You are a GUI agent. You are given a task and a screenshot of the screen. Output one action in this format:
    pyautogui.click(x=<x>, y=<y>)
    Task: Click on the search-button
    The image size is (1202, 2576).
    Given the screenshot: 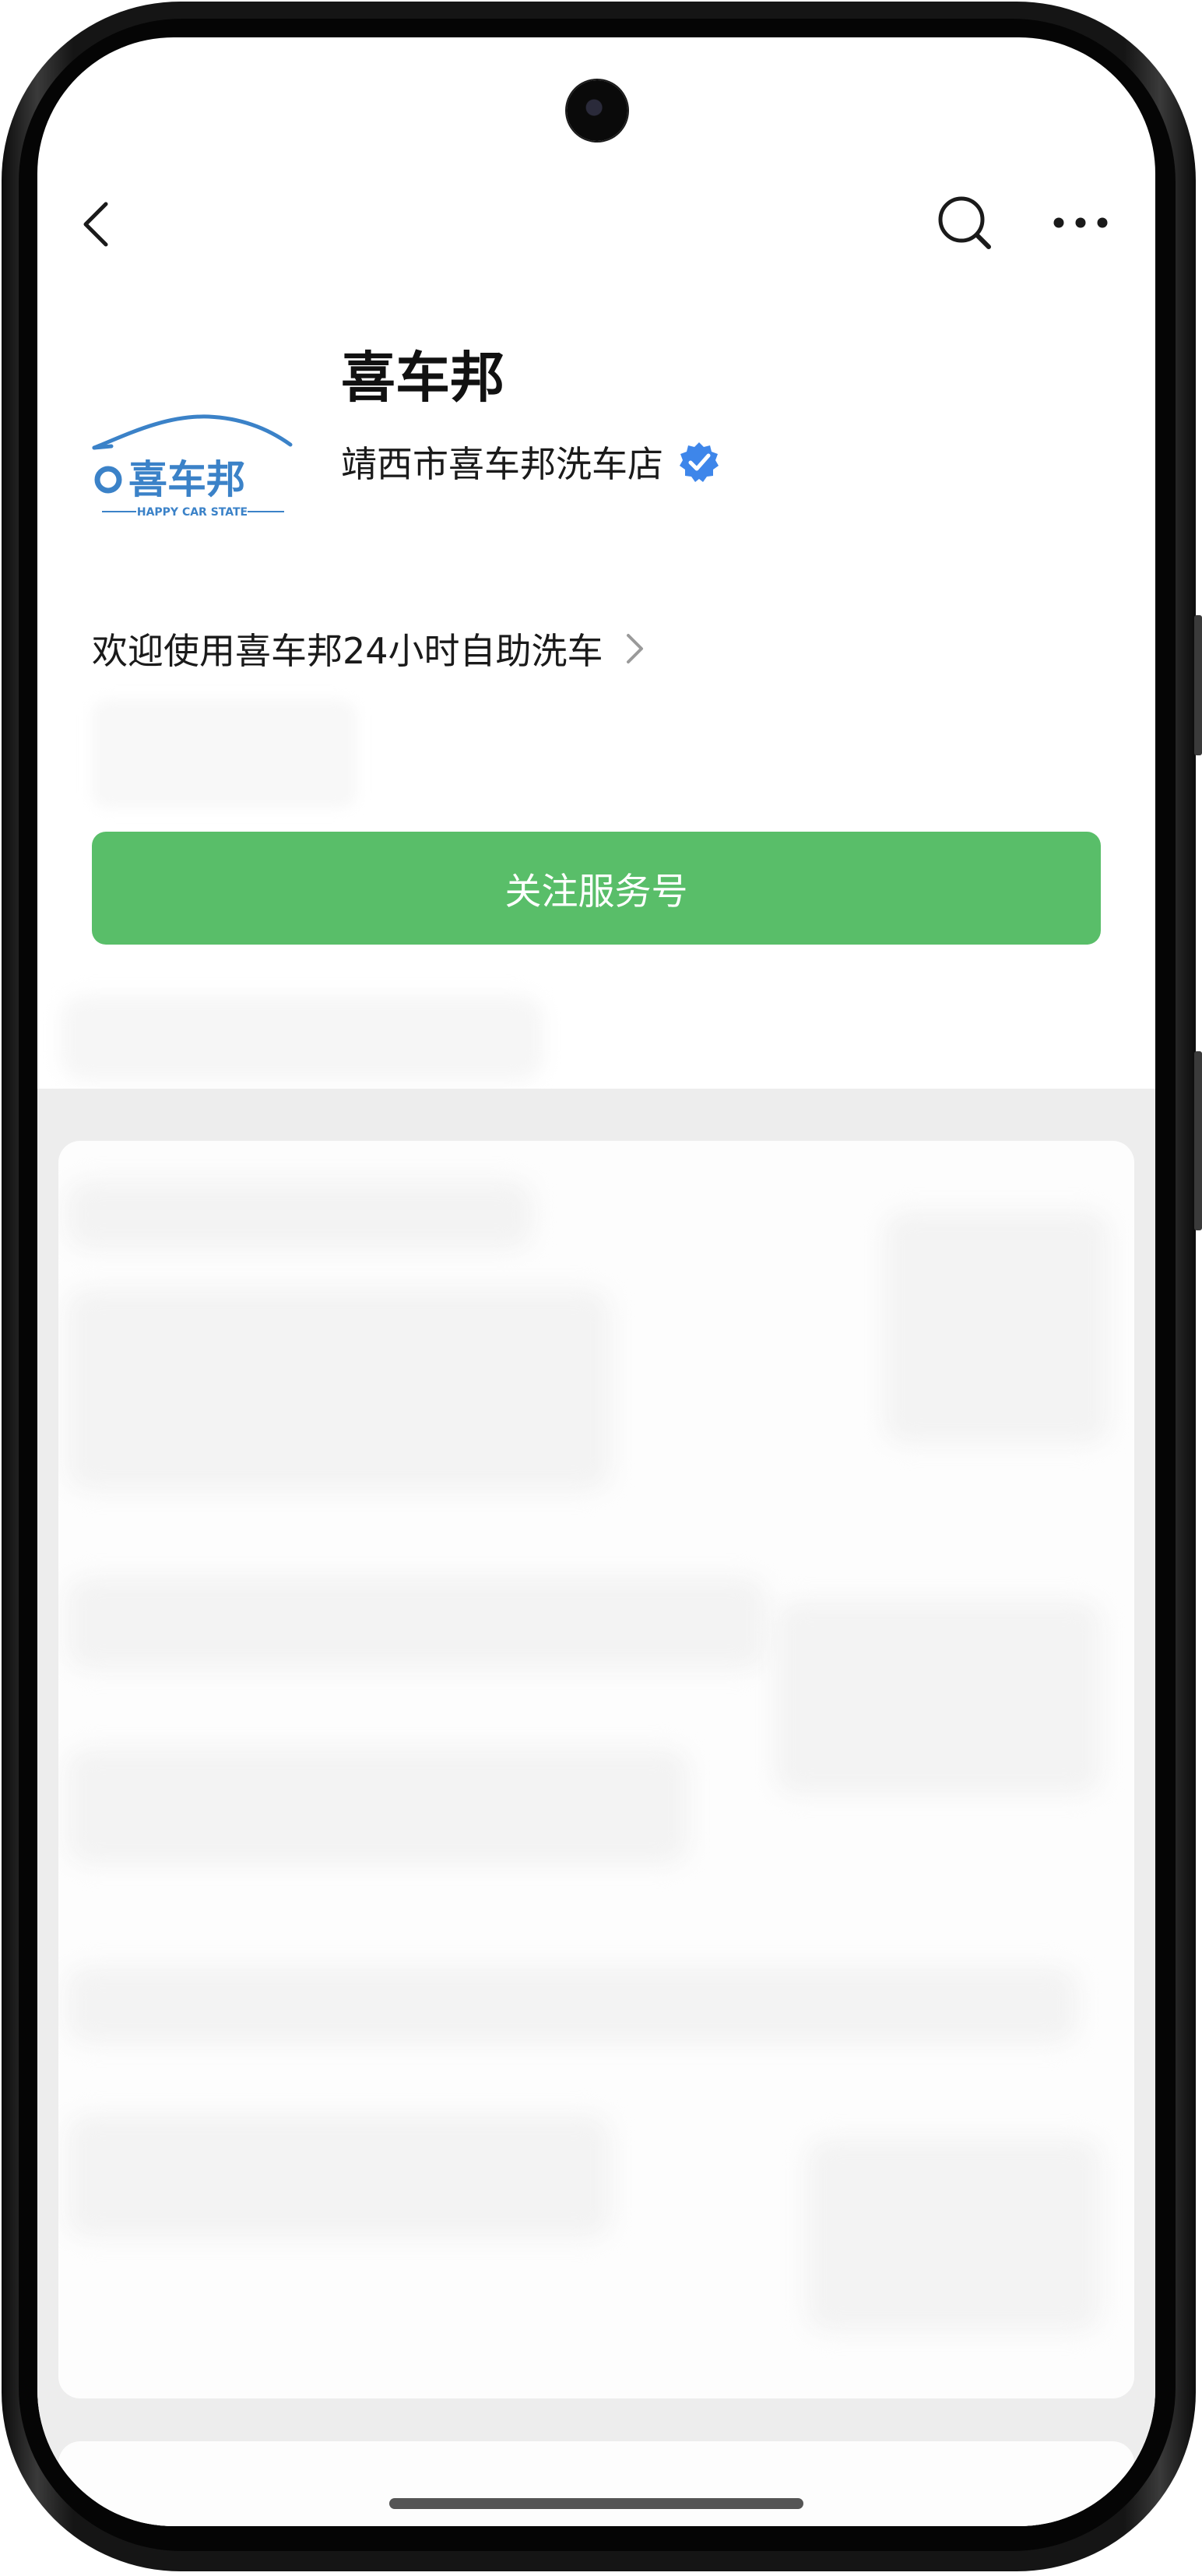 What is the action you would take?
    pyautogui.click(x=965, y=223)
    